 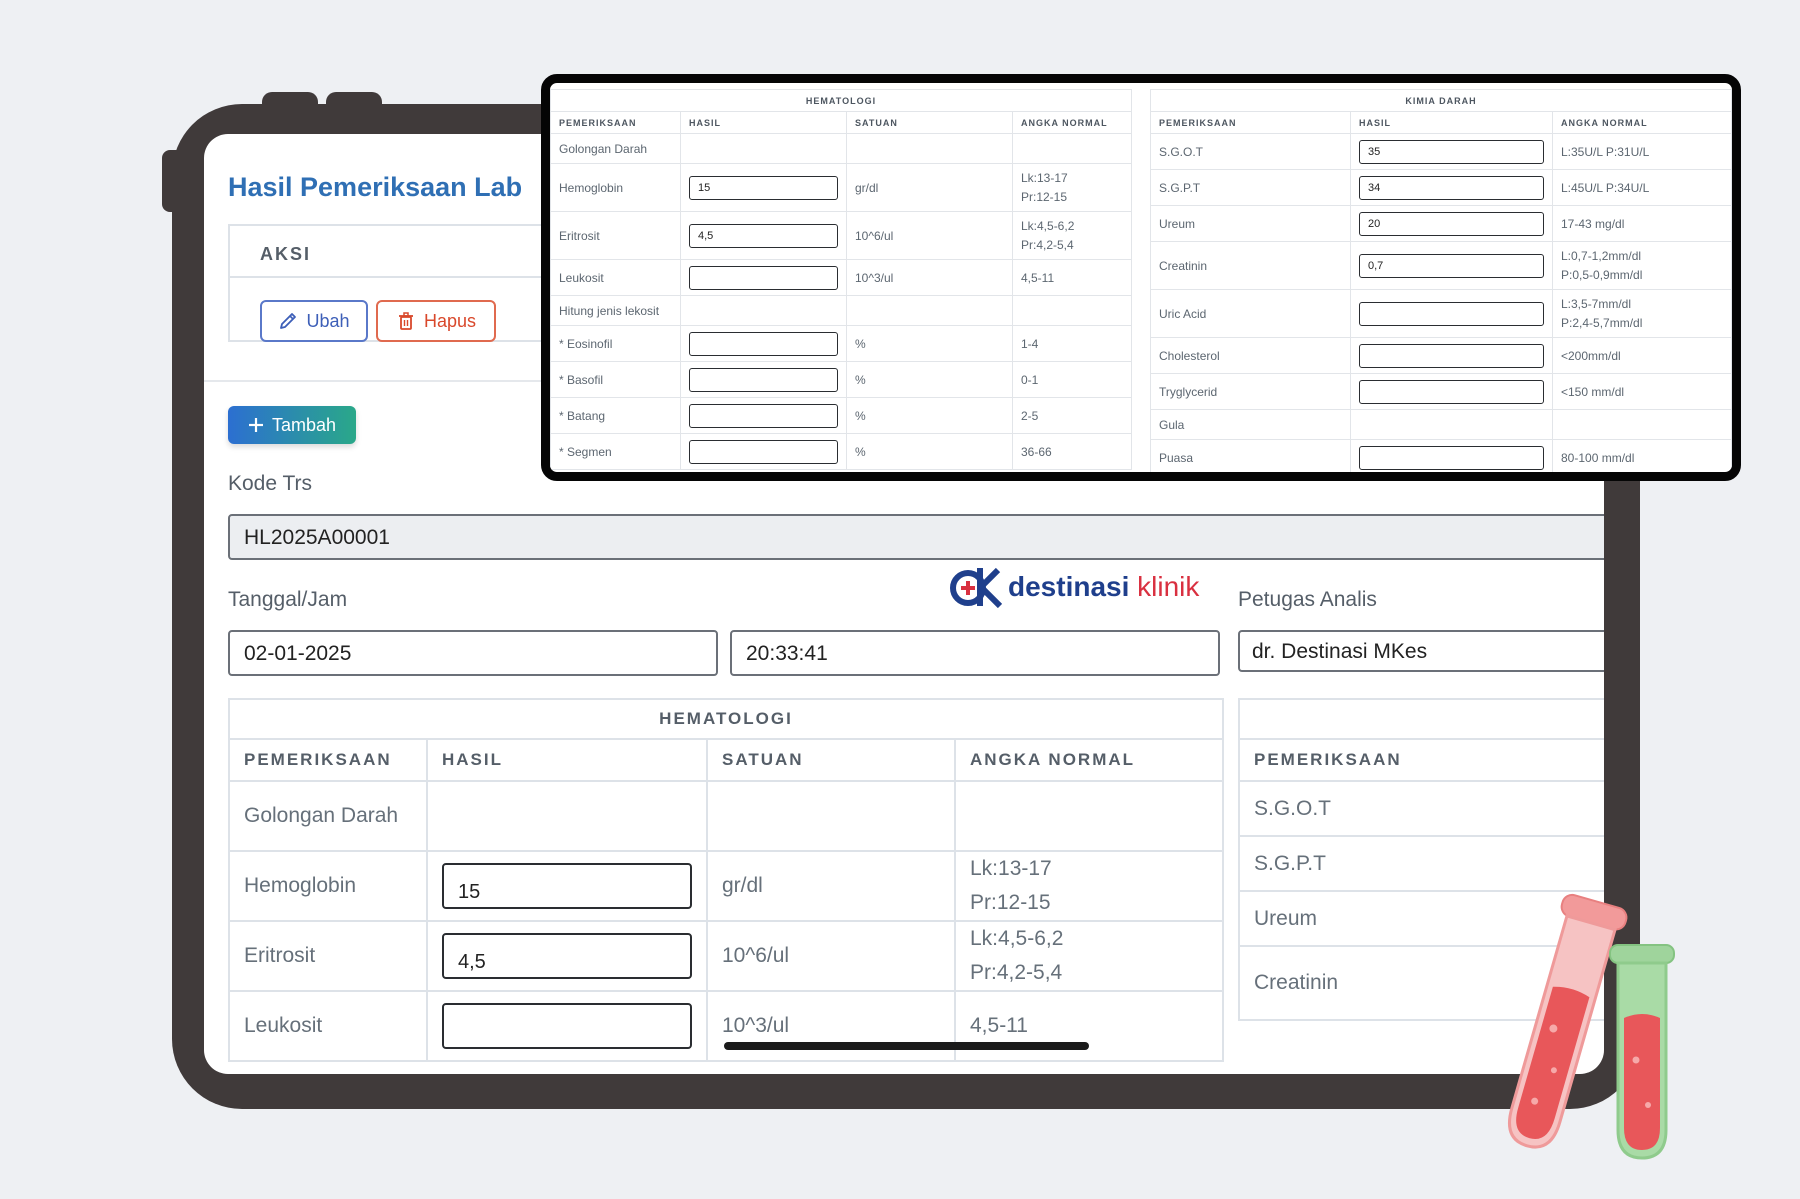 What do you see at coordinates (1089, 1026) in the screenshot?
I see `normal-cell: 4,5-11` at bounding box center [1089, 1026].